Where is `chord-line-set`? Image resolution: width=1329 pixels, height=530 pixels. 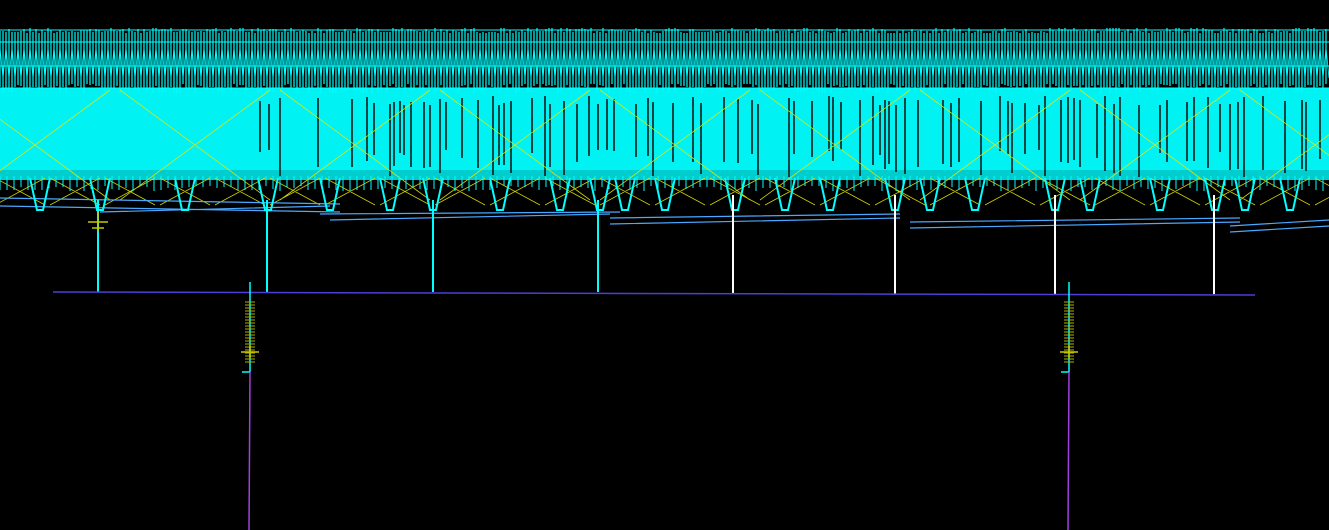
chord-line-set is located at coordinates (664, 215).